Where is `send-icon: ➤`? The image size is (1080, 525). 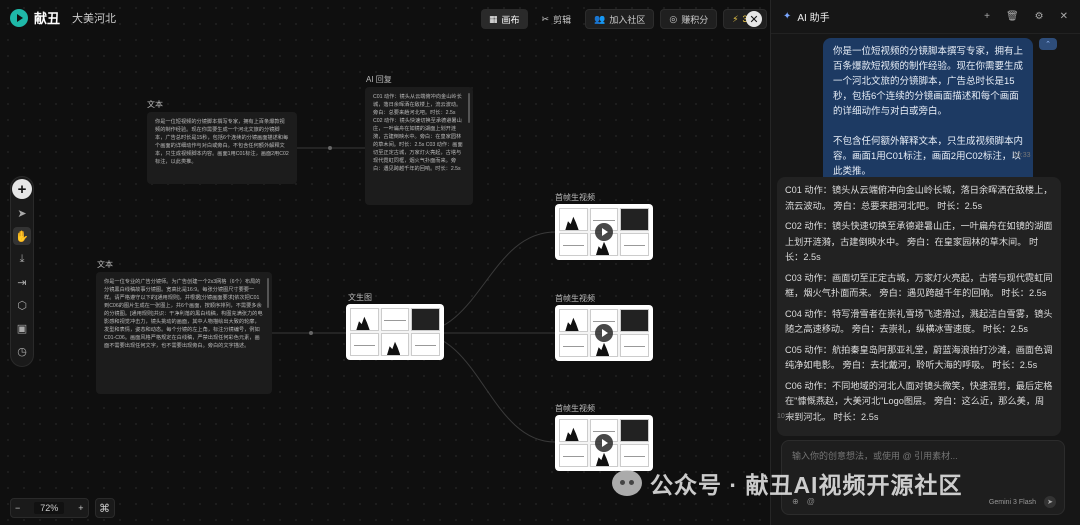 send-icon: ➤ is located at coordinates (1050, 502).